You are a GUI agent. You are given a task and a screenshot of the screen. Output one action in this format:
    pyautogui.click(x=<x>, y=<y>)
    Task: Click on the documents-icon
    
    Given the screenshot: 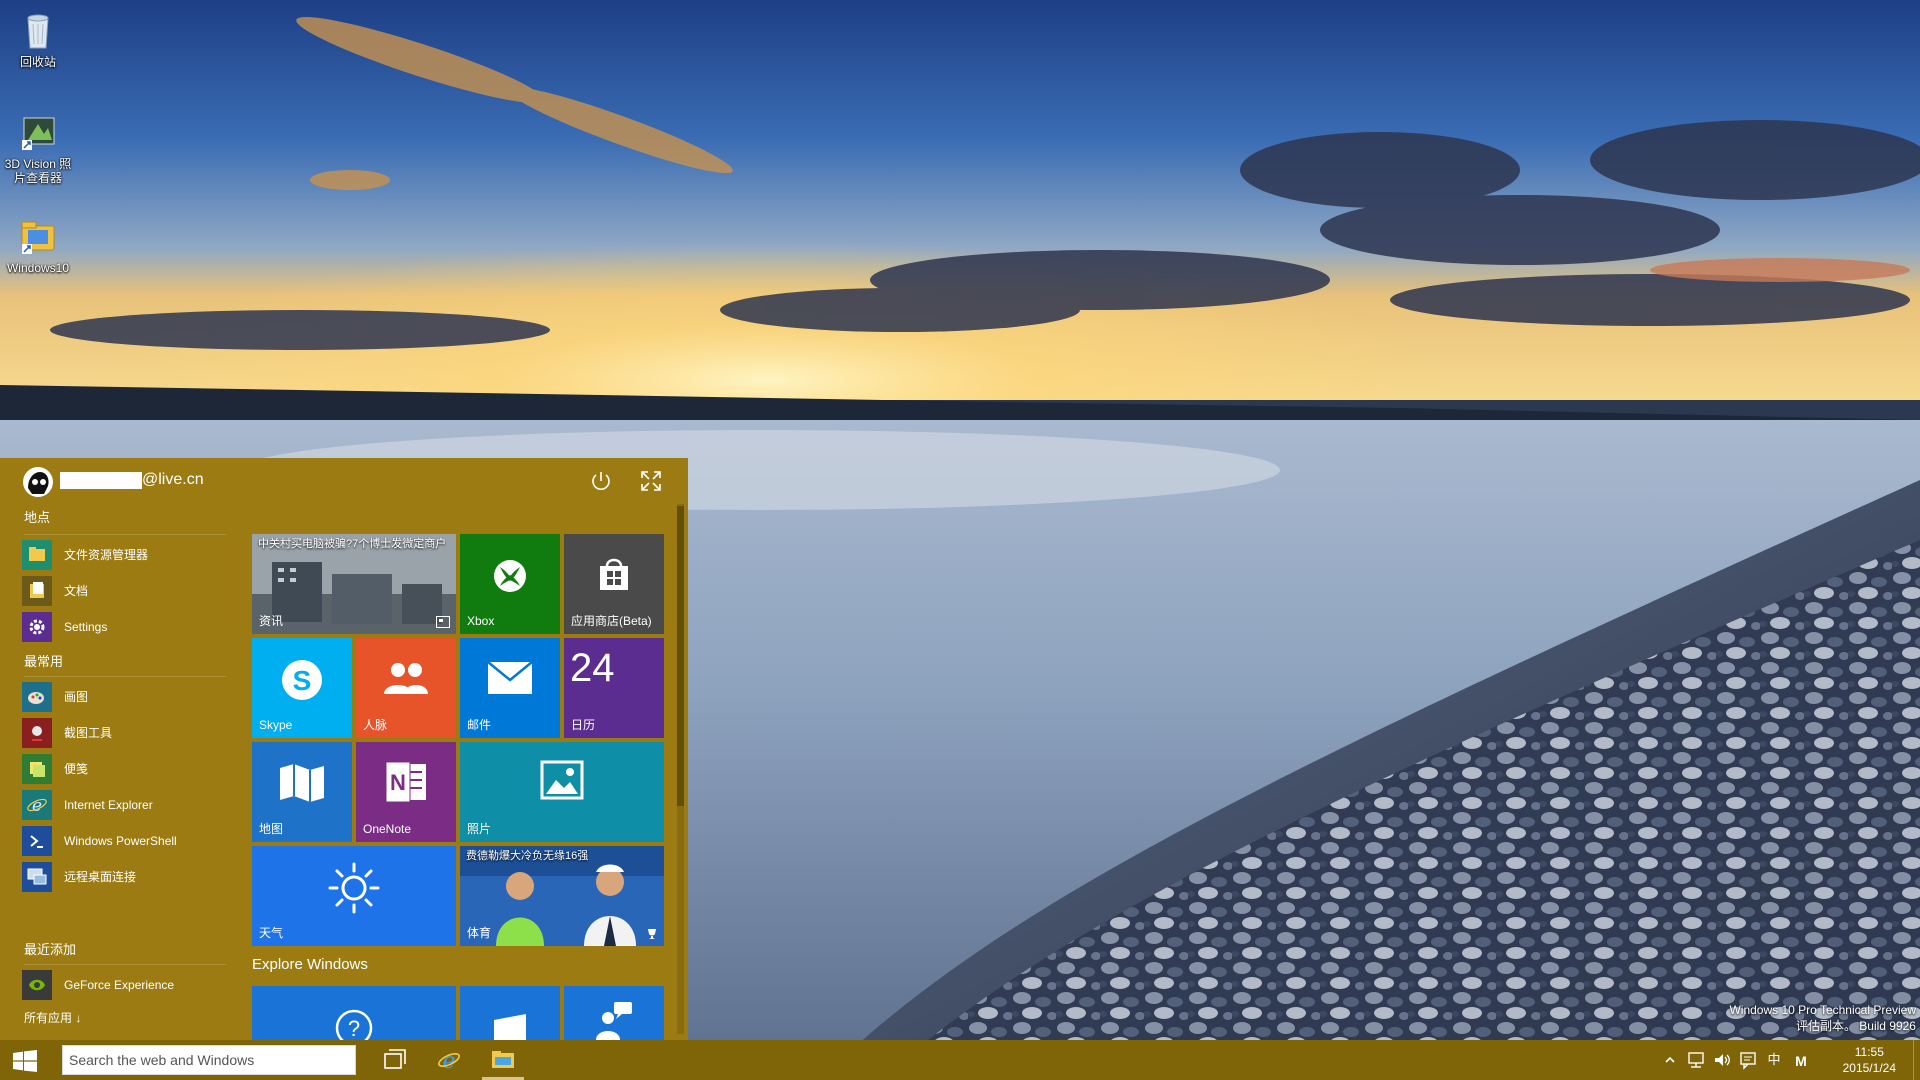 What is the action you would take?
    pyautogui.click(x=37, y=591)
    